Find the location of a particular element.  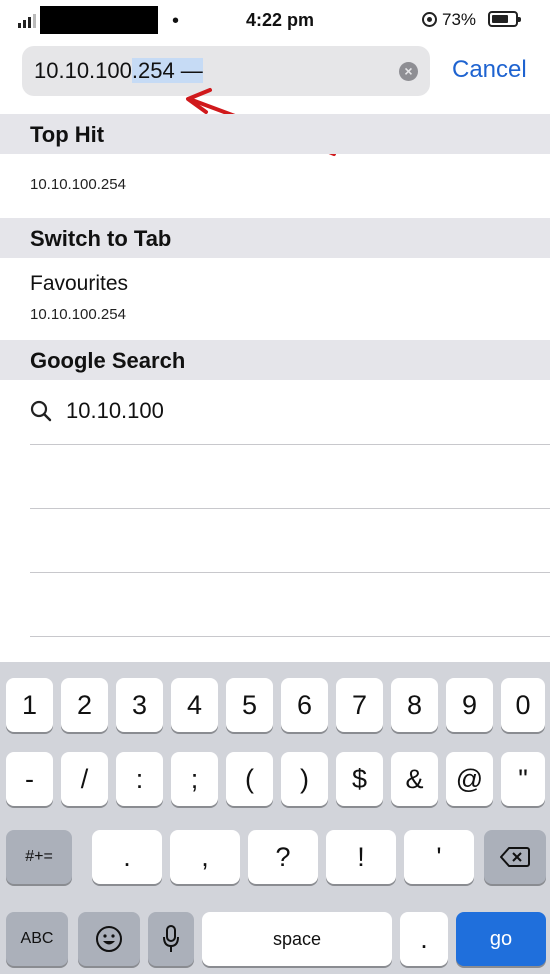

key-semicolon: ; is located at coordinates (194, 779).